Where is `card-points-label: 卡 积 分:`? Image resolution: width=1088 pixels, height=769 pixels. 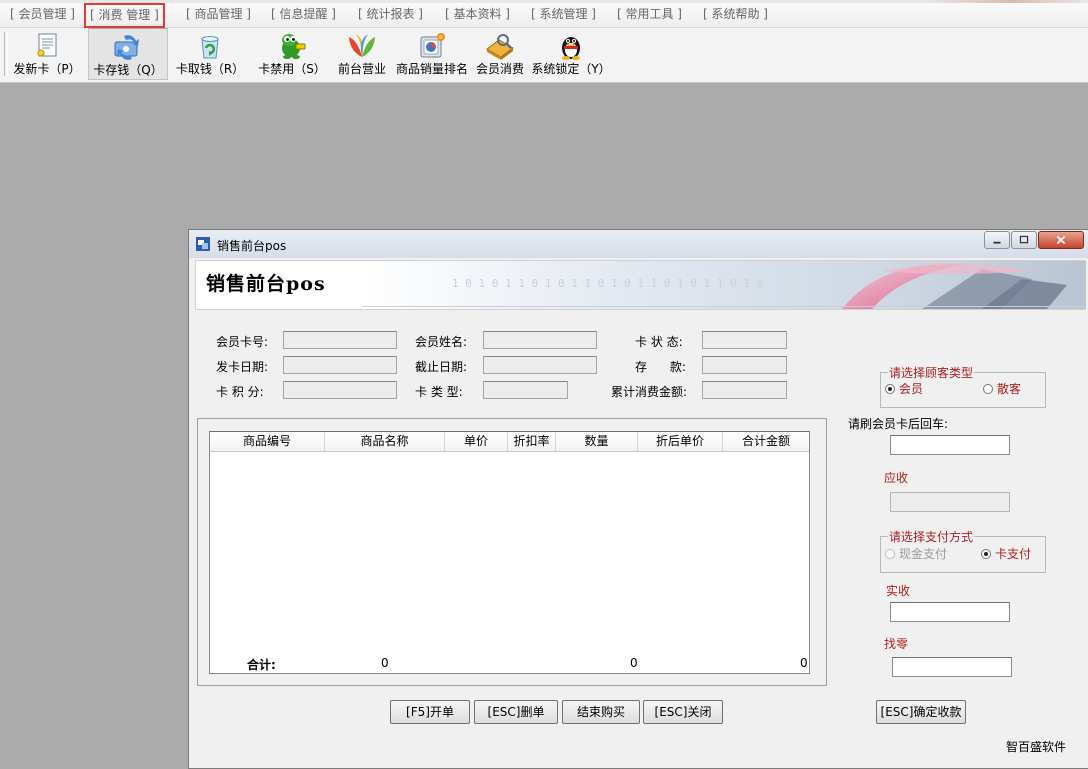 card-points-label: 卡 积 分: is located at coordinates (240, 392).